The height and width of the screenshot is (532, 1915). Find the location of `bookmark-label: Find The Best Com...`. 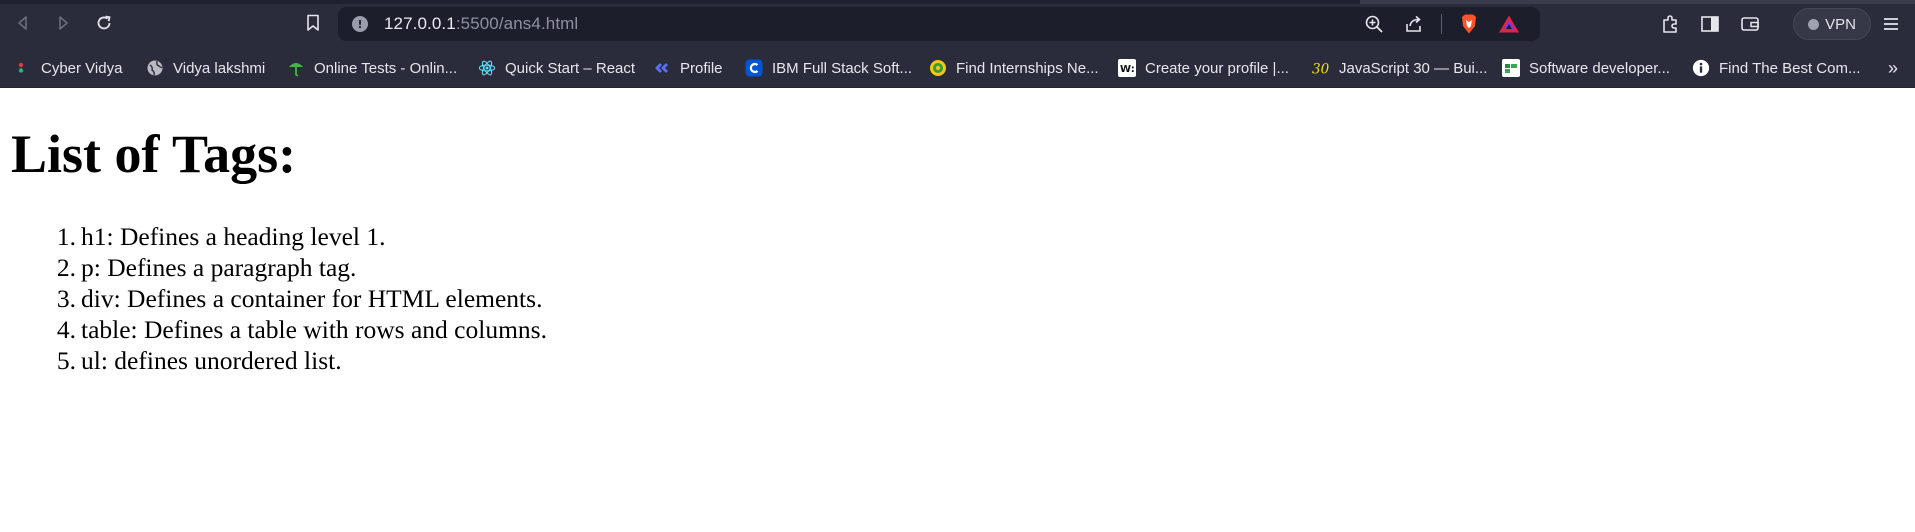

bookmark-label: Find The Best Com... is located at coordinates (1790, 68).